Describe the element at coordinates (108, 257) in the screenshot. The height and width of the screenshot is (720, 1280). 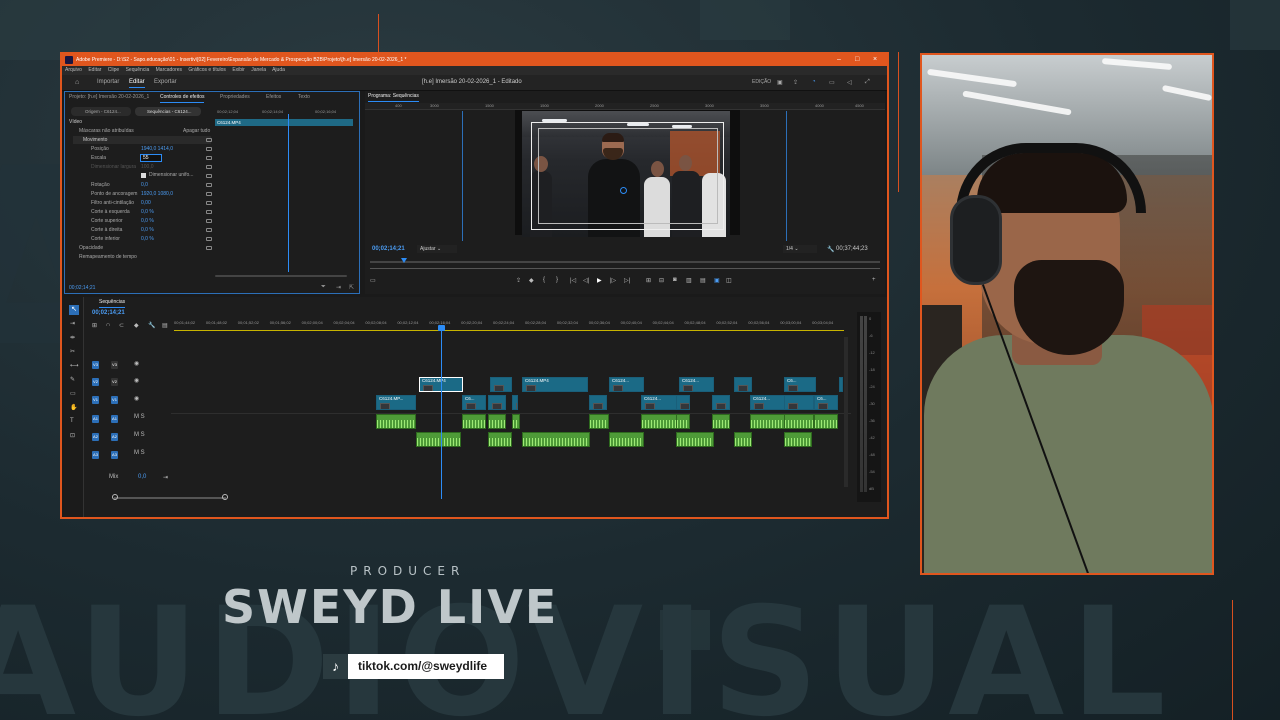
I see `effect-remapeamento: Remapeamento de tempo` at that location.